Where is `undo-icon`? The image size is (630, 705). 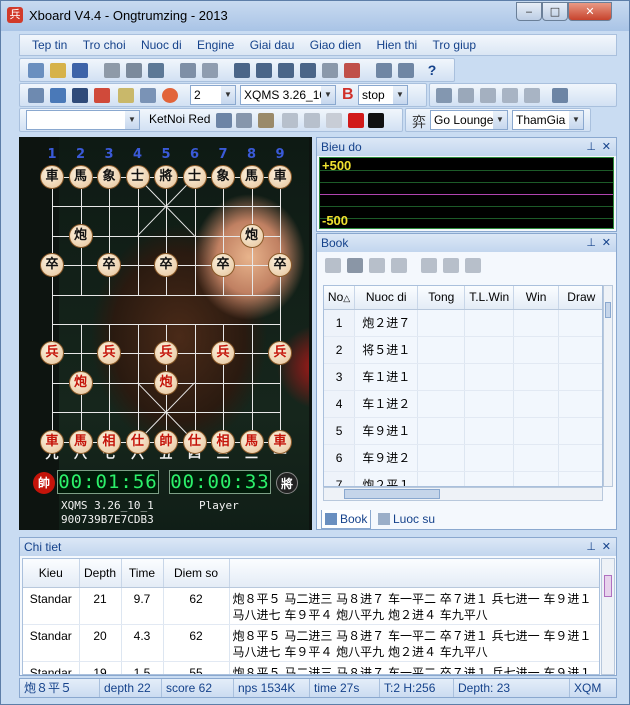 undo-icon is located at coordinates (330, 70).